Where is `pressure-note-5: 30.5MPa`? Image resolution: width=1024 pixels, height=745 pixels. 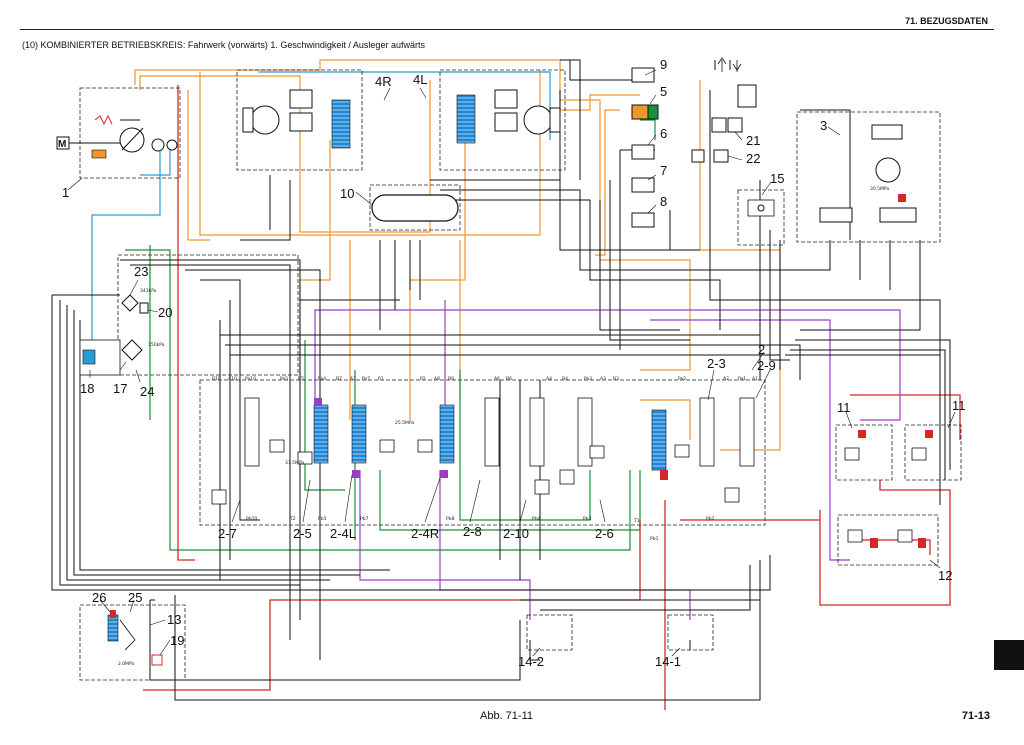 pressure-note-5: 30.5MPa is located at coordinates (879, 189).